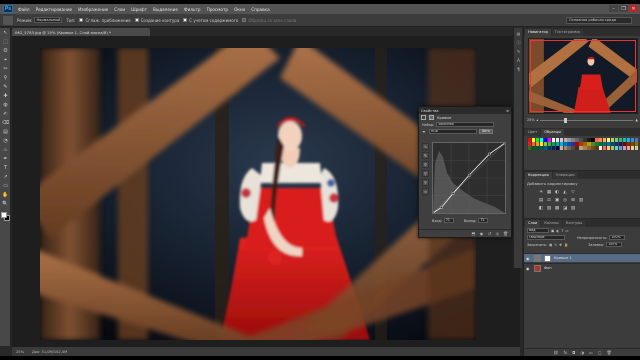 This screenshot has width=640, height=360. I want to click on menu-help: Справка, so click(260, 9).